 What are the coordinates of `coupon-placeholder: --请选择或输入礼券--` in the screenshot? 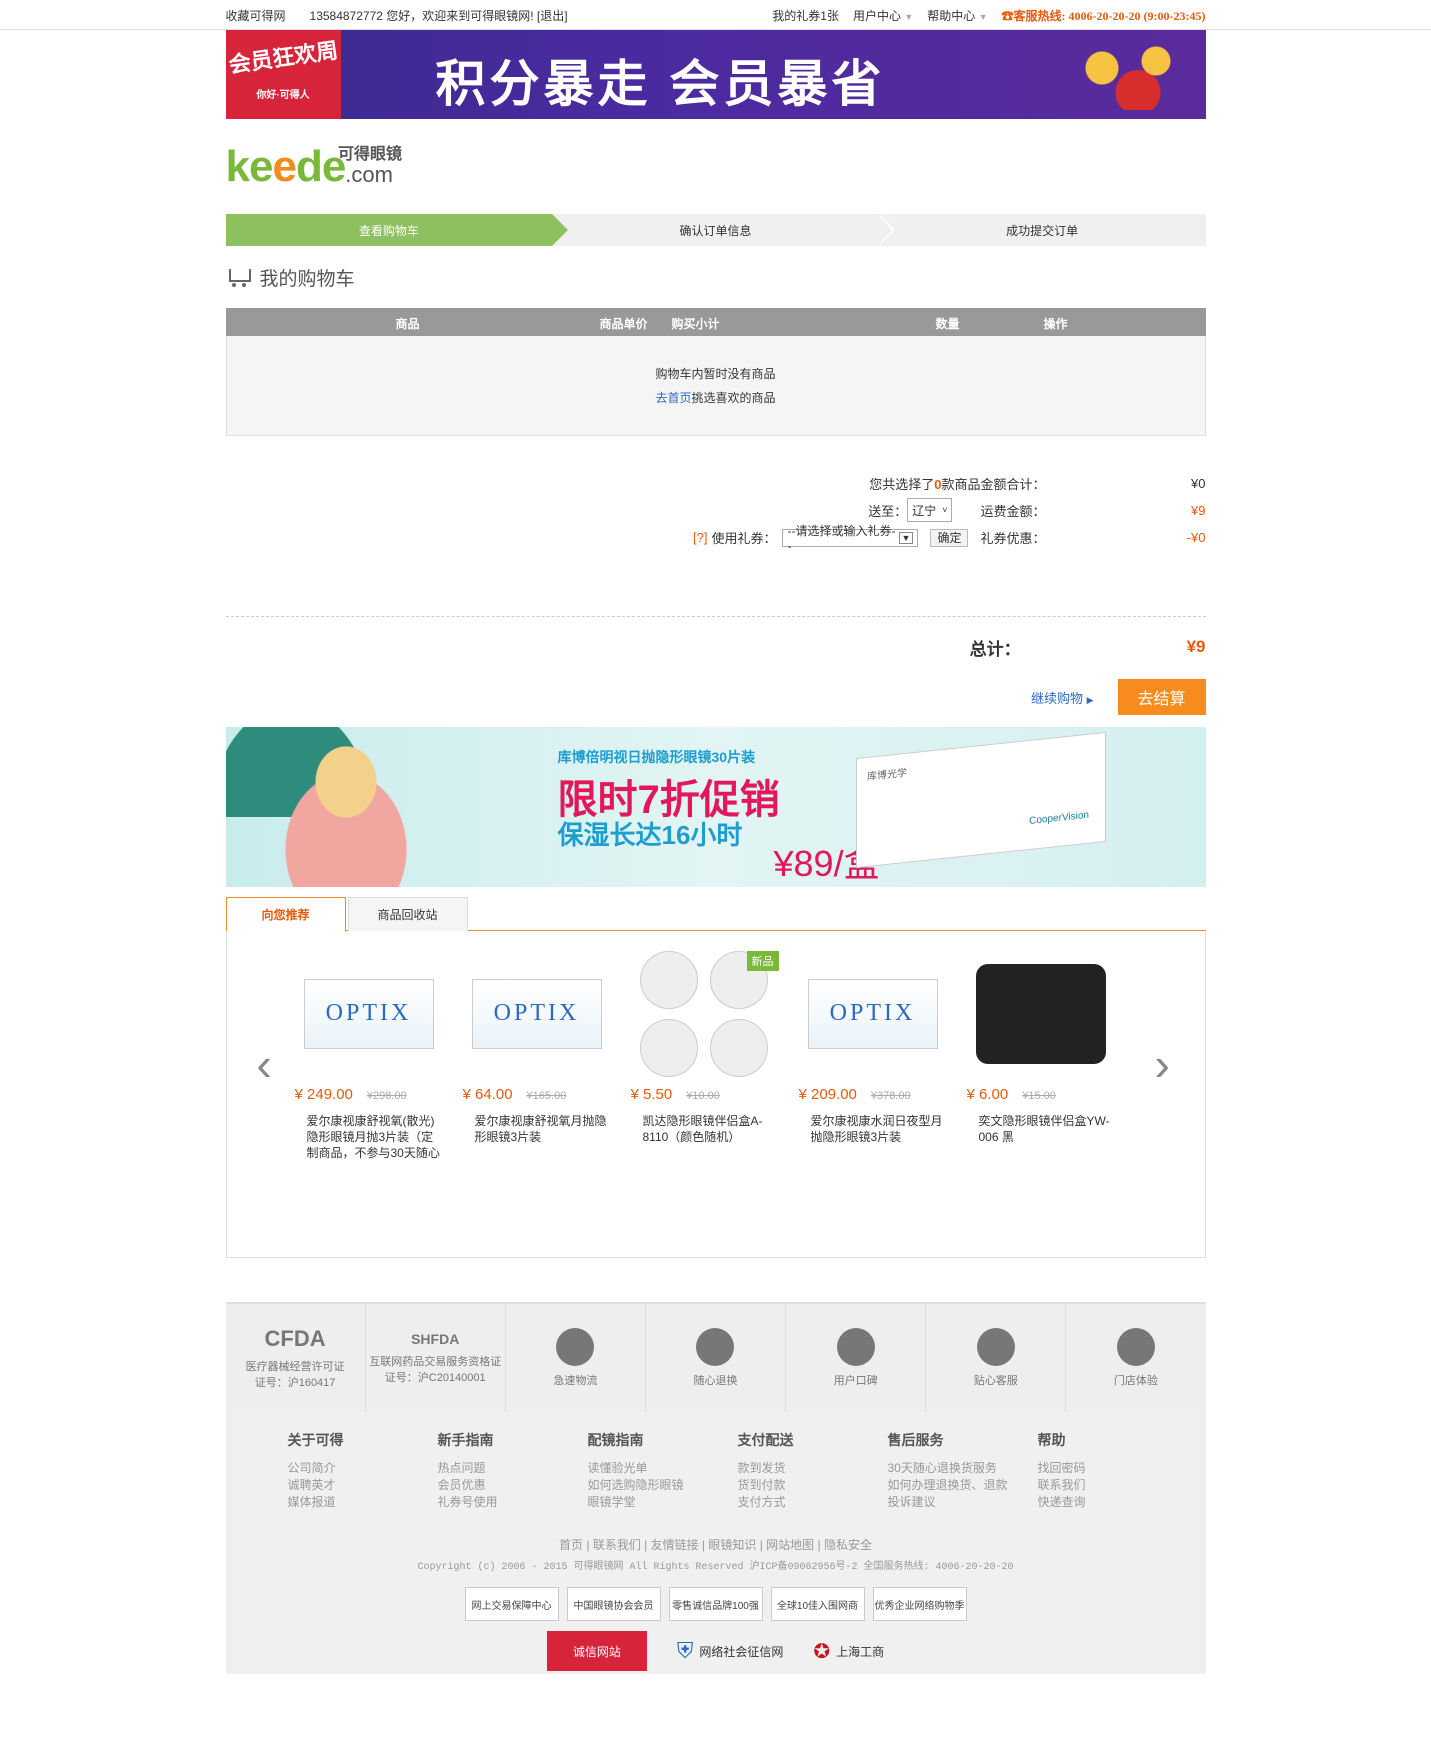 It's located at (841, 538).